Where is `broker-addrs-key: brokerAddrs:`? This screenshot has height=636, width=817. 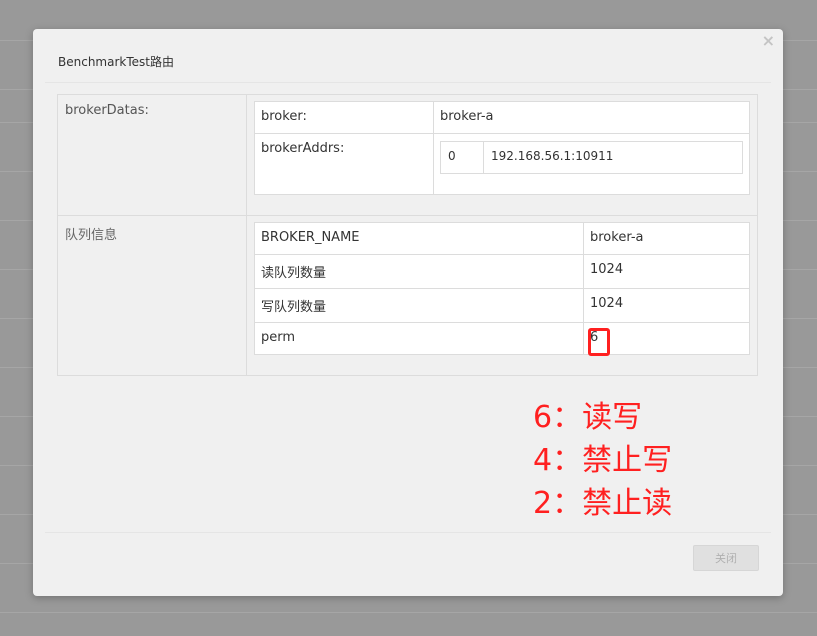
broker-addrs-key: brokerAddrs: is located at coordinates (344, 164).